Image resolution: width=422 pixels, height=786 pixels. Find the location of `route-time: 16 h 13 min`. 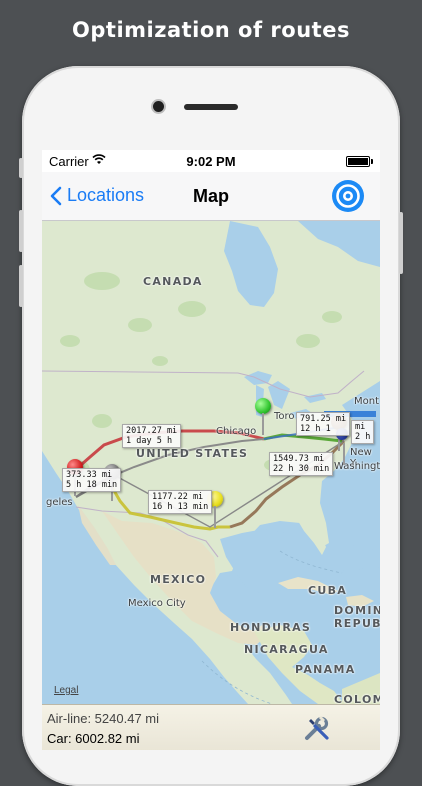

route-time: 16 h 13 min is located at coordinates (180, 507).